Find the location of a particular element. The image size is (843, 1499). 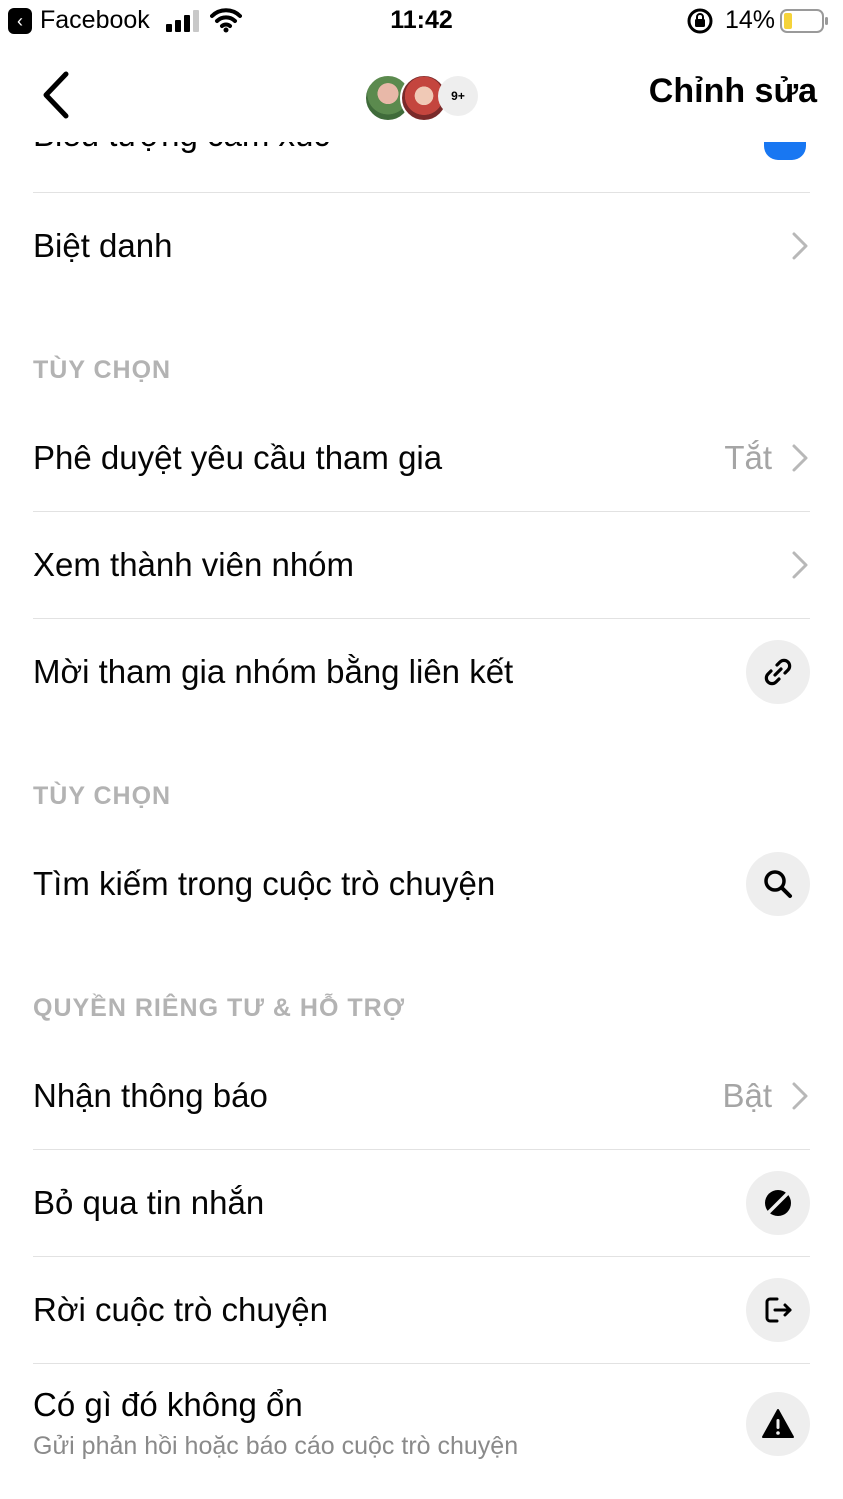

eye-slash-icon is located at coordinates (778, 1203).